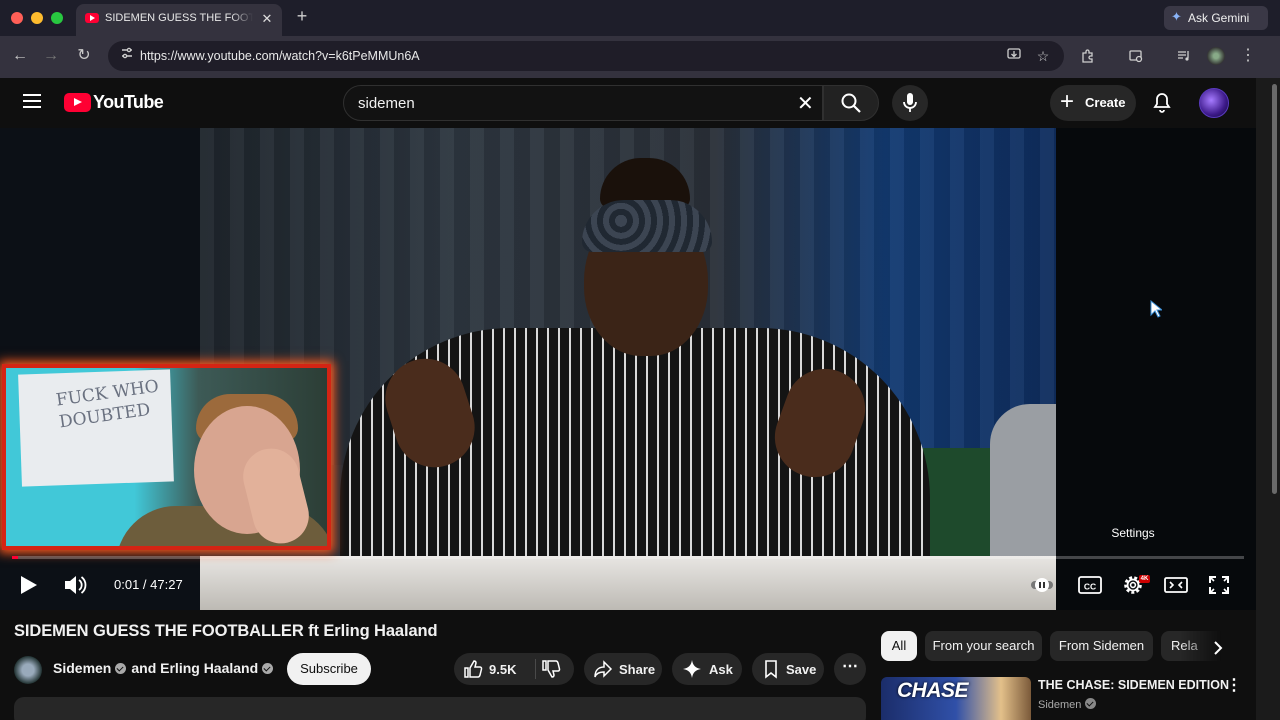 The image size is (1280, 720). I want to click on volume-icon, so click(76, 585).